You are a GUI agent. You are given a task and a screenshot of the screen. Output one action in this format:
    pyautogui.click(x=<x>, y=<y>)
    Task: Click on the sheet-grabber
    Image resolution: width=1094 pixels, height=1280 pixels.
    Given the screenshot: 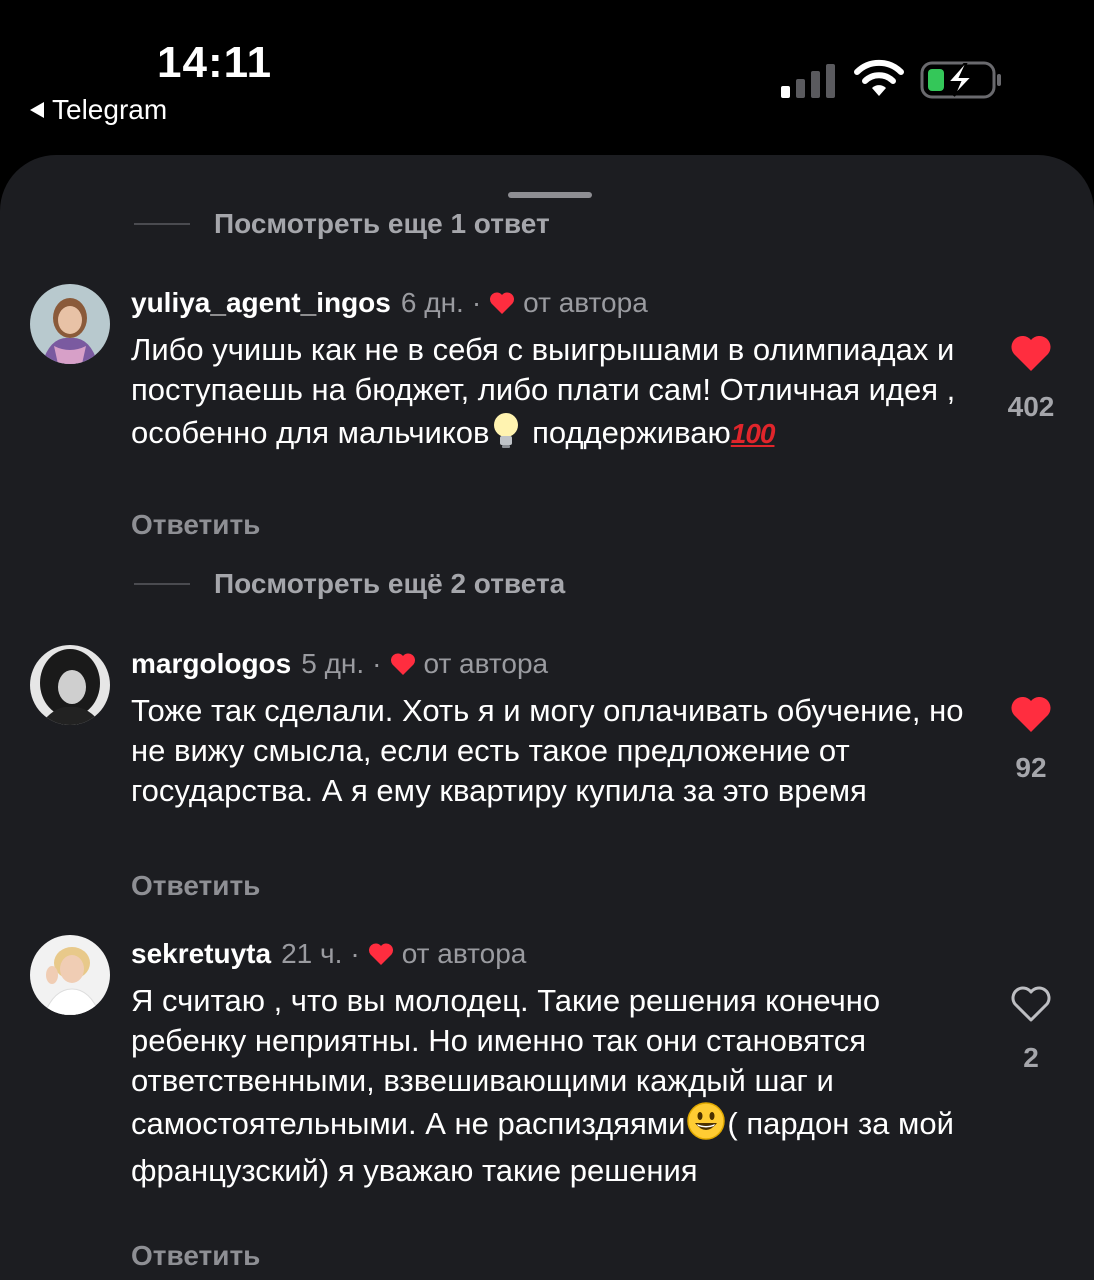 What is the action you would take?
    pyautogui.click(x=550, y=195)
    